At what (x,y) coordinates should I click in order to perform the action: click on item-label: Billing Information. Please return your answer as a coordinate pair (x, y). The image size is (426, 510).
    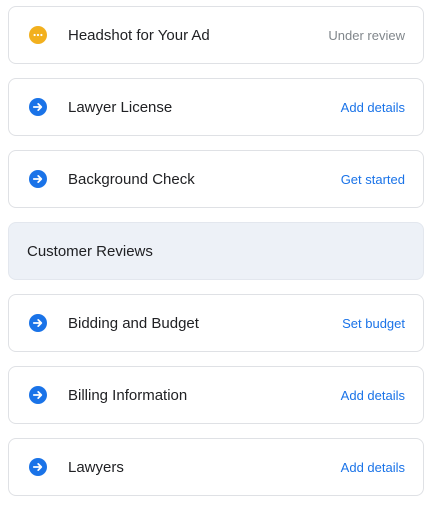
    Looking at the image, I should click on (128, 395).